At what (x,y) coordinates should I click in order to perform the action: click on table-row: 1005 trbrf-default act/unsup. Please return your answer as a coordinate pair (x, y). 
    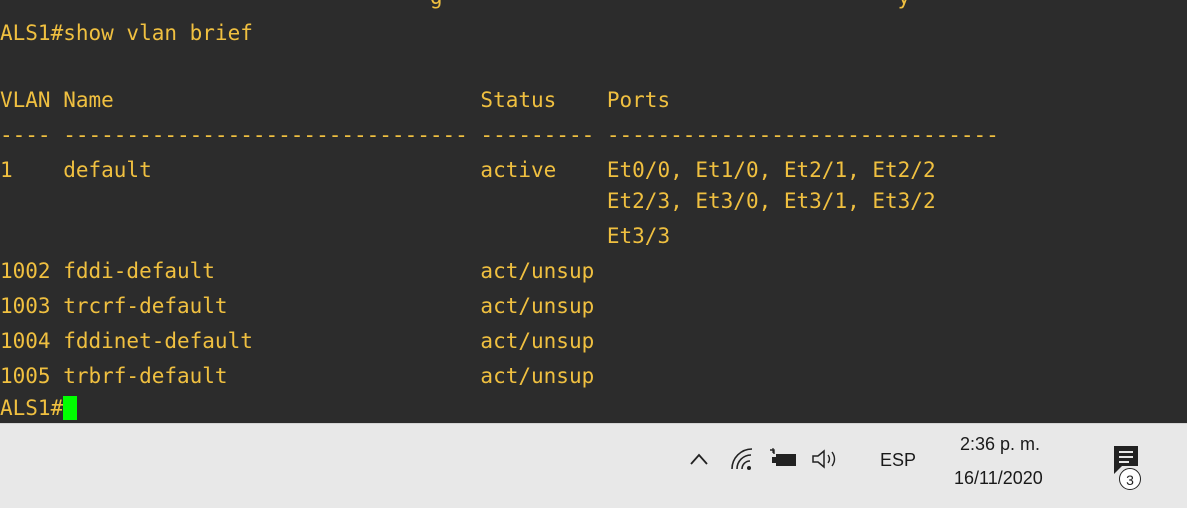
    Looking at the image, I should click on (297, 376).